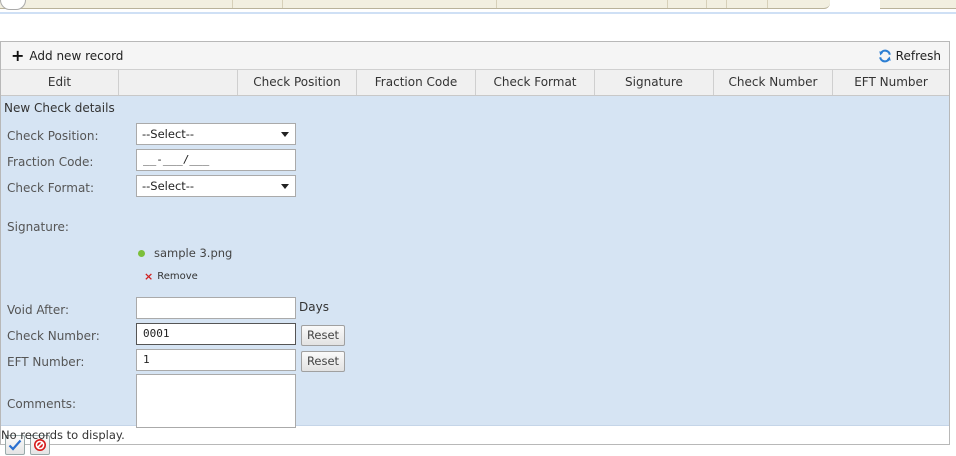 The height and width of the screenshot is (456, 956). I want to click on column-header-edit: Edit, so click(60, 82).